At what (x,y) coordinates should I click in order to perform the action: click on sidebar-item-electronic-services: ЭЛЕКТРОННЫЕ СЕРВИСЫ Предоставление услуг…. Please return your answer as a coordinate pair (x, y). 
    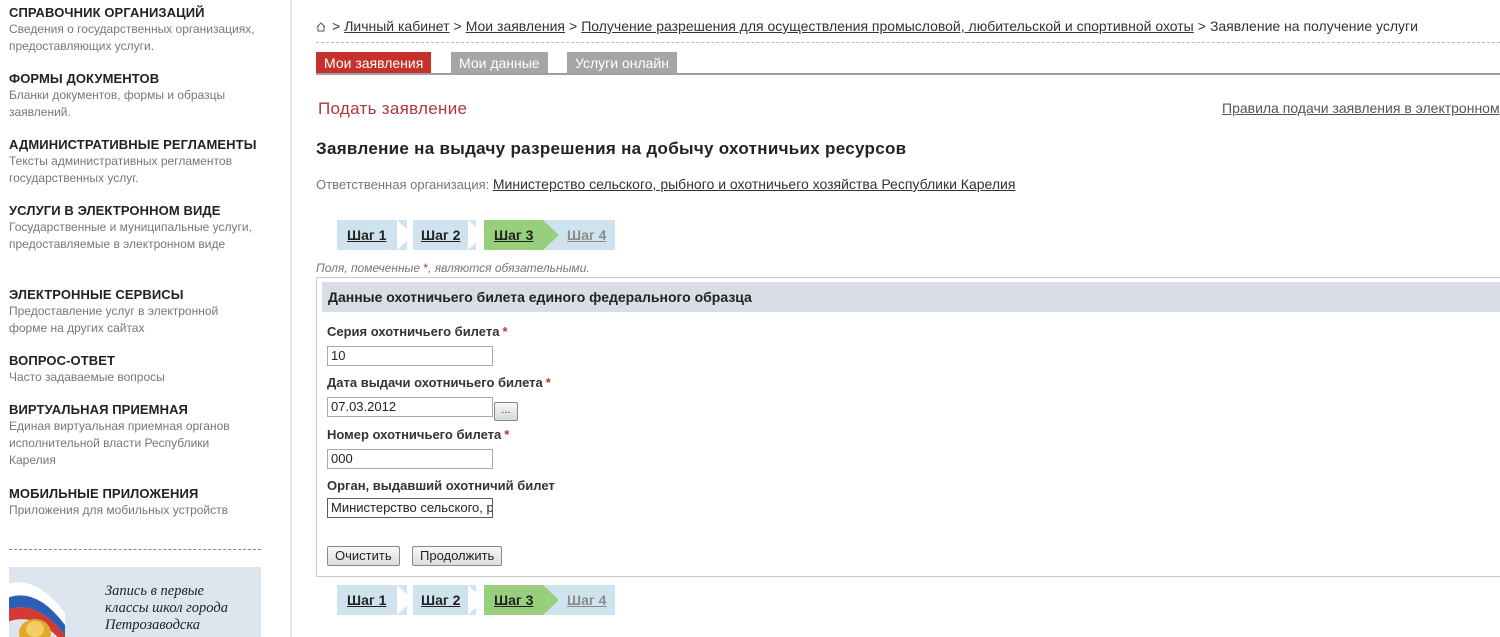
    Looking at the image, I should click on (134, 312).